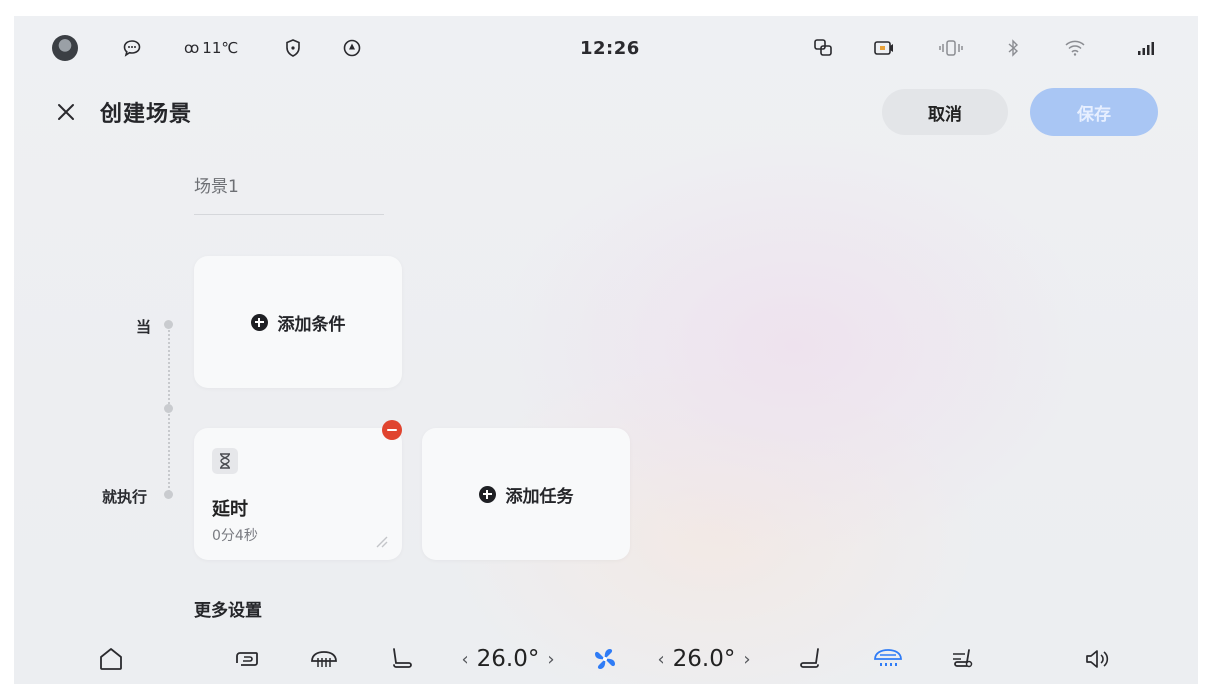 This screenshot has width=1212, height=696. I want to click on avatar, so click(65, 48).